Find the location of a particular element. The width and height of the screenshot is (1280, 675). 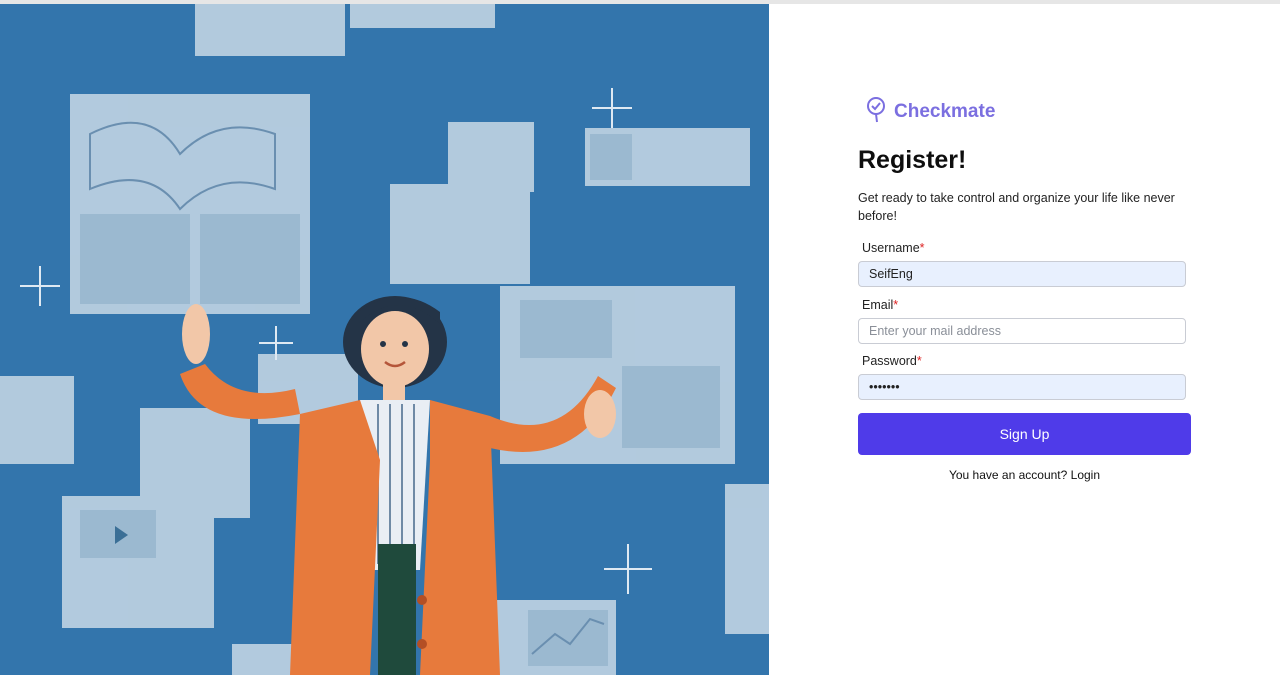

username-label: Username* is located at coordinates (893, 248).